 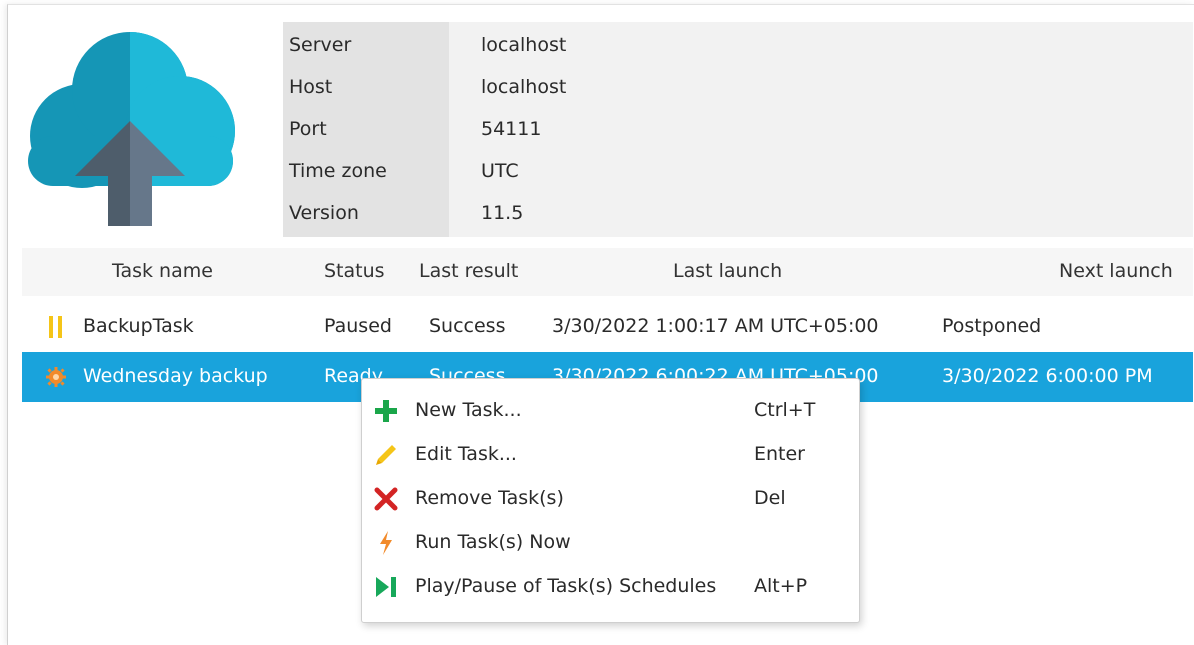 I want to click on menu-item-run-tasks-now: Run Task(s) Now, so click(x=610, y=543).